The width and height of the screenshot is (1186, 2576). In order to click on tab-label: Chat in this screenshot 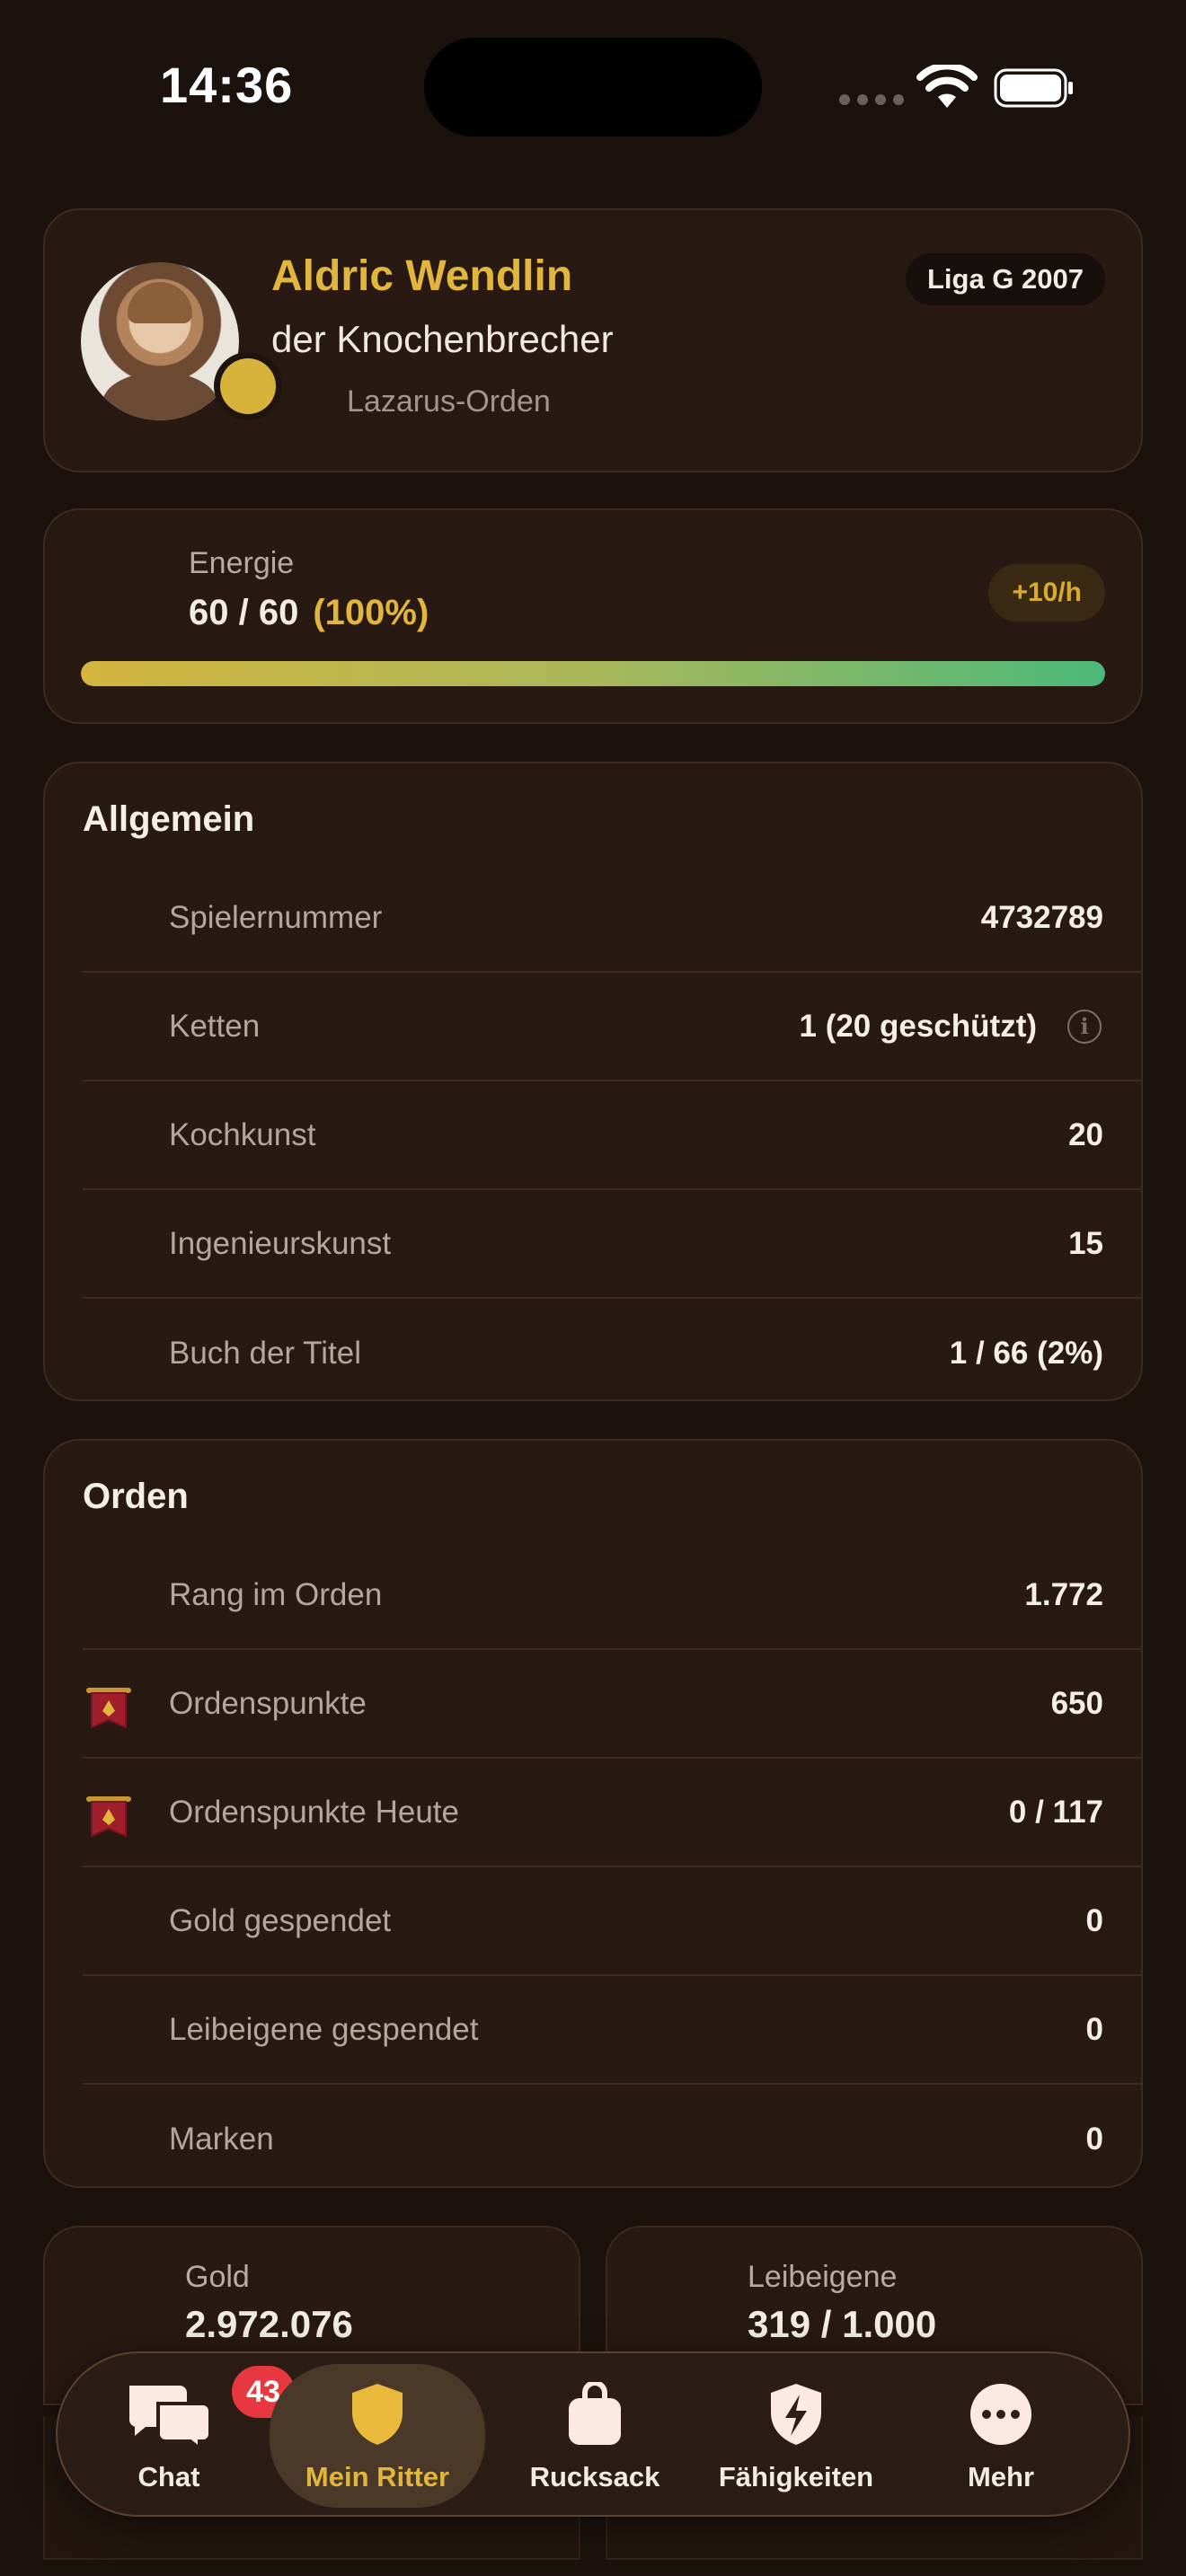, I will do `click(168, 2476)`.